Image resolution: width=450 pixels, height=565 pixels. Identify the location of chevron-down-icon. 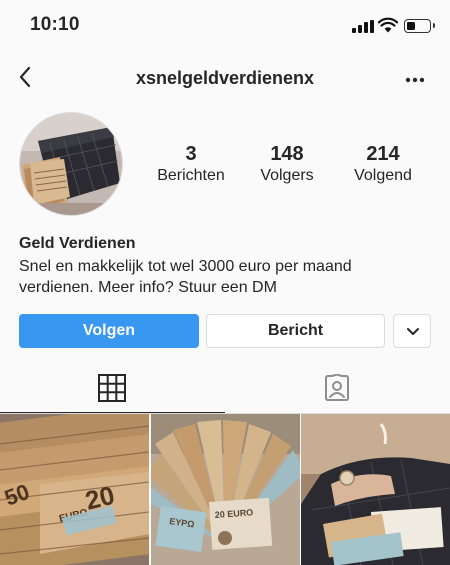
(413, 331).